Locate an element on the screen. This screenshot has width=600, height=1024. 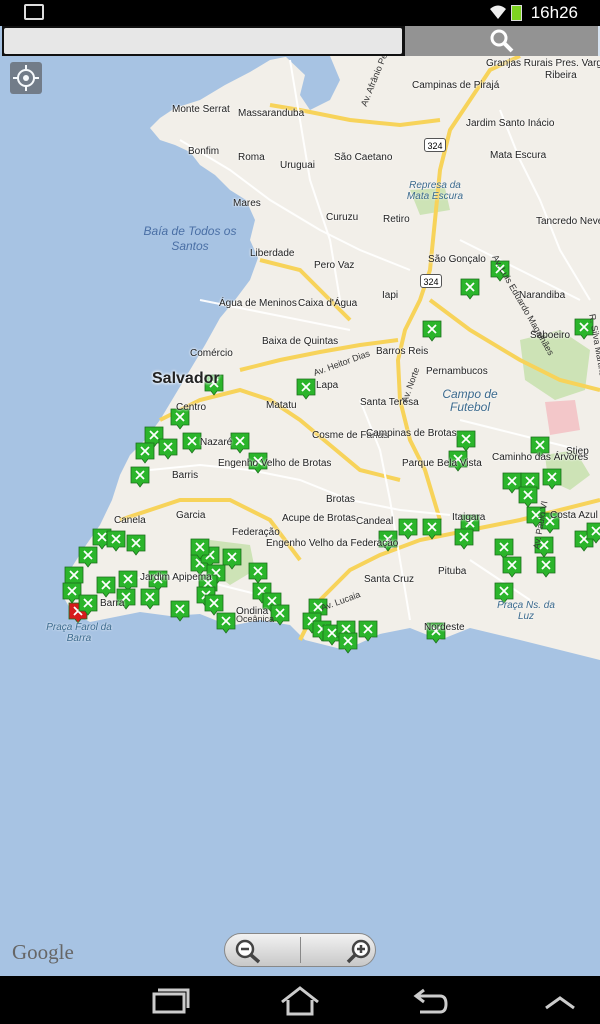
zoom-out-icon is located at coordinates (248, 951).